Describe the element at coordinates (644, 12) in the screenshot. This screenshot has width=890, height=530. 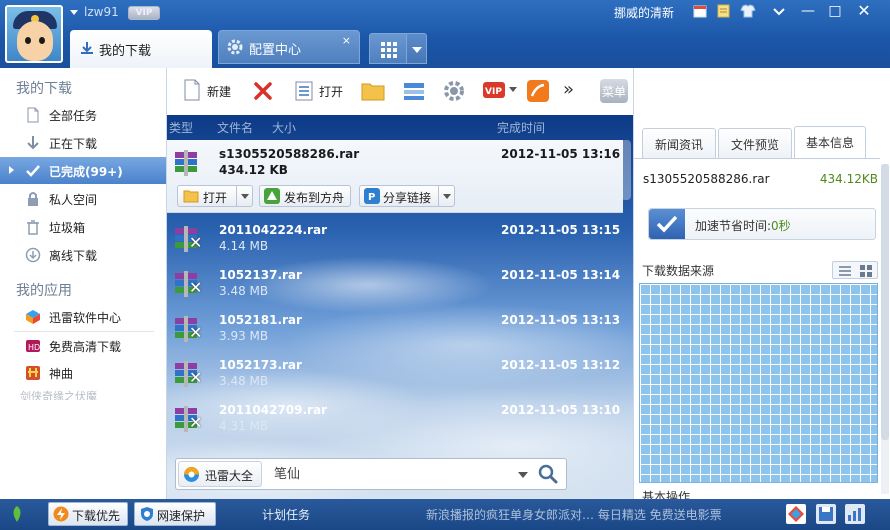
I see `skin-name: 挪威的清新` at that location.